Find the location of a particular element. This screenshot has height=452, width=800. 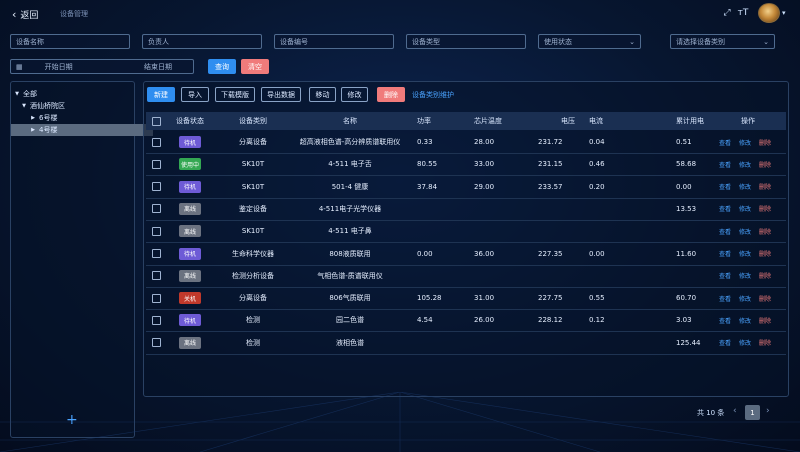

device-type-input: 设备类型 is located at coordinates (466, 41).